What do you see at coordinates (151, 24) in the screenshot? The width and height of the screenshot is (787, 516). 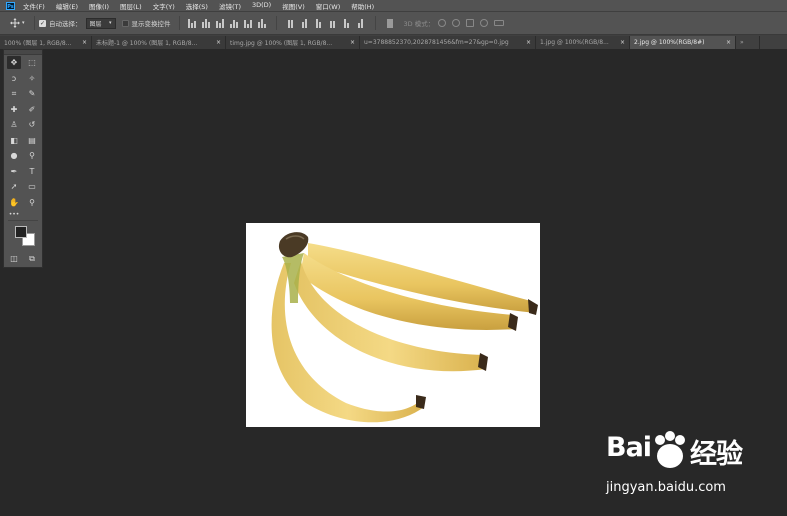 I see `show-transform-controls-label: 显示变换控件` at bounding box center [151, 24].